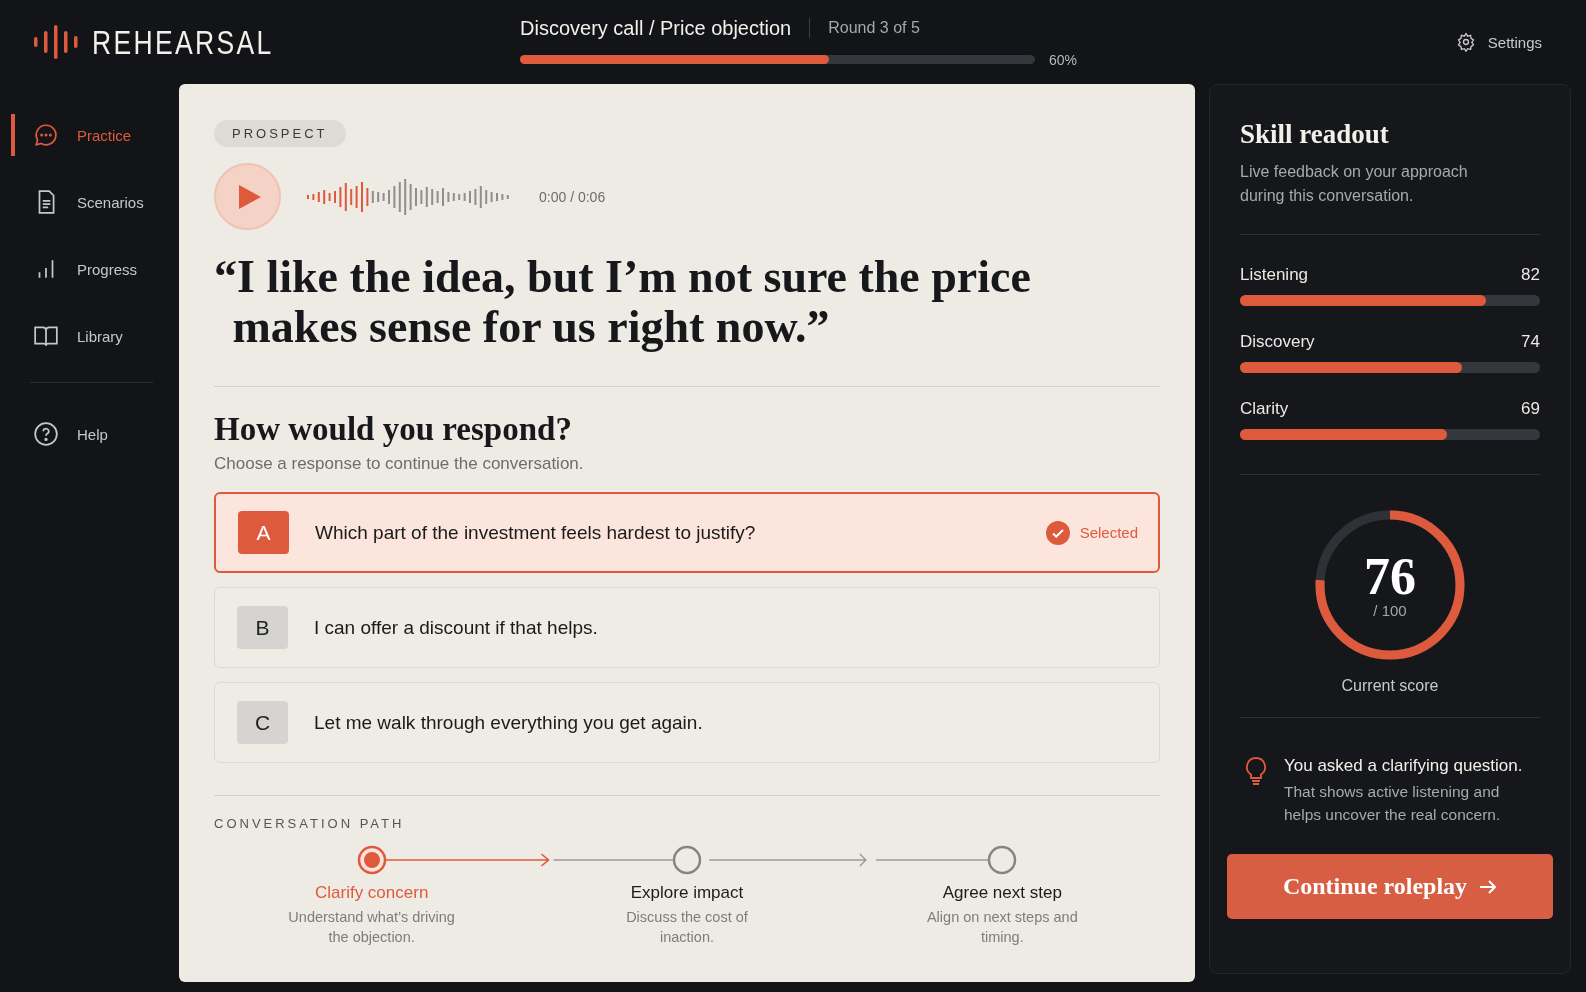  What do you see at coordinates (1530, 409) in the screenshot?
I see `skill-value: 69` at bounding box center [1530, 409].